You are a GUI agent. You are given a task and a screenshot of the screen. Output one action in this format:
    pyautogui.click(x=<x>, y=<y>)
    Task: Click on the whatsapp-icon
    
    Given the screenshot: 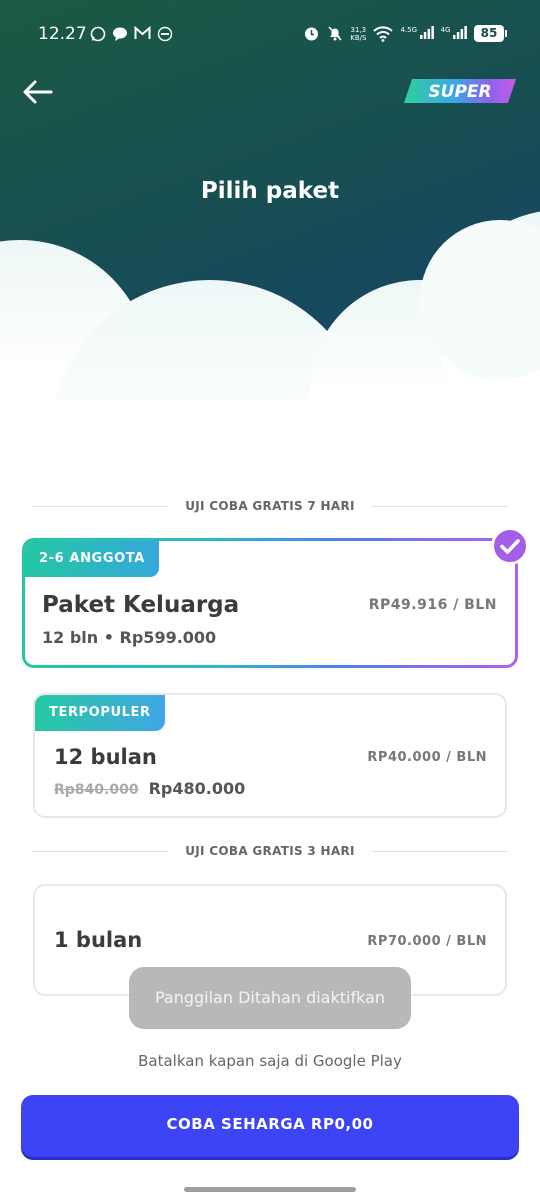 What is the action you would take?
    pyautogui.click(x=98, y=34)
    